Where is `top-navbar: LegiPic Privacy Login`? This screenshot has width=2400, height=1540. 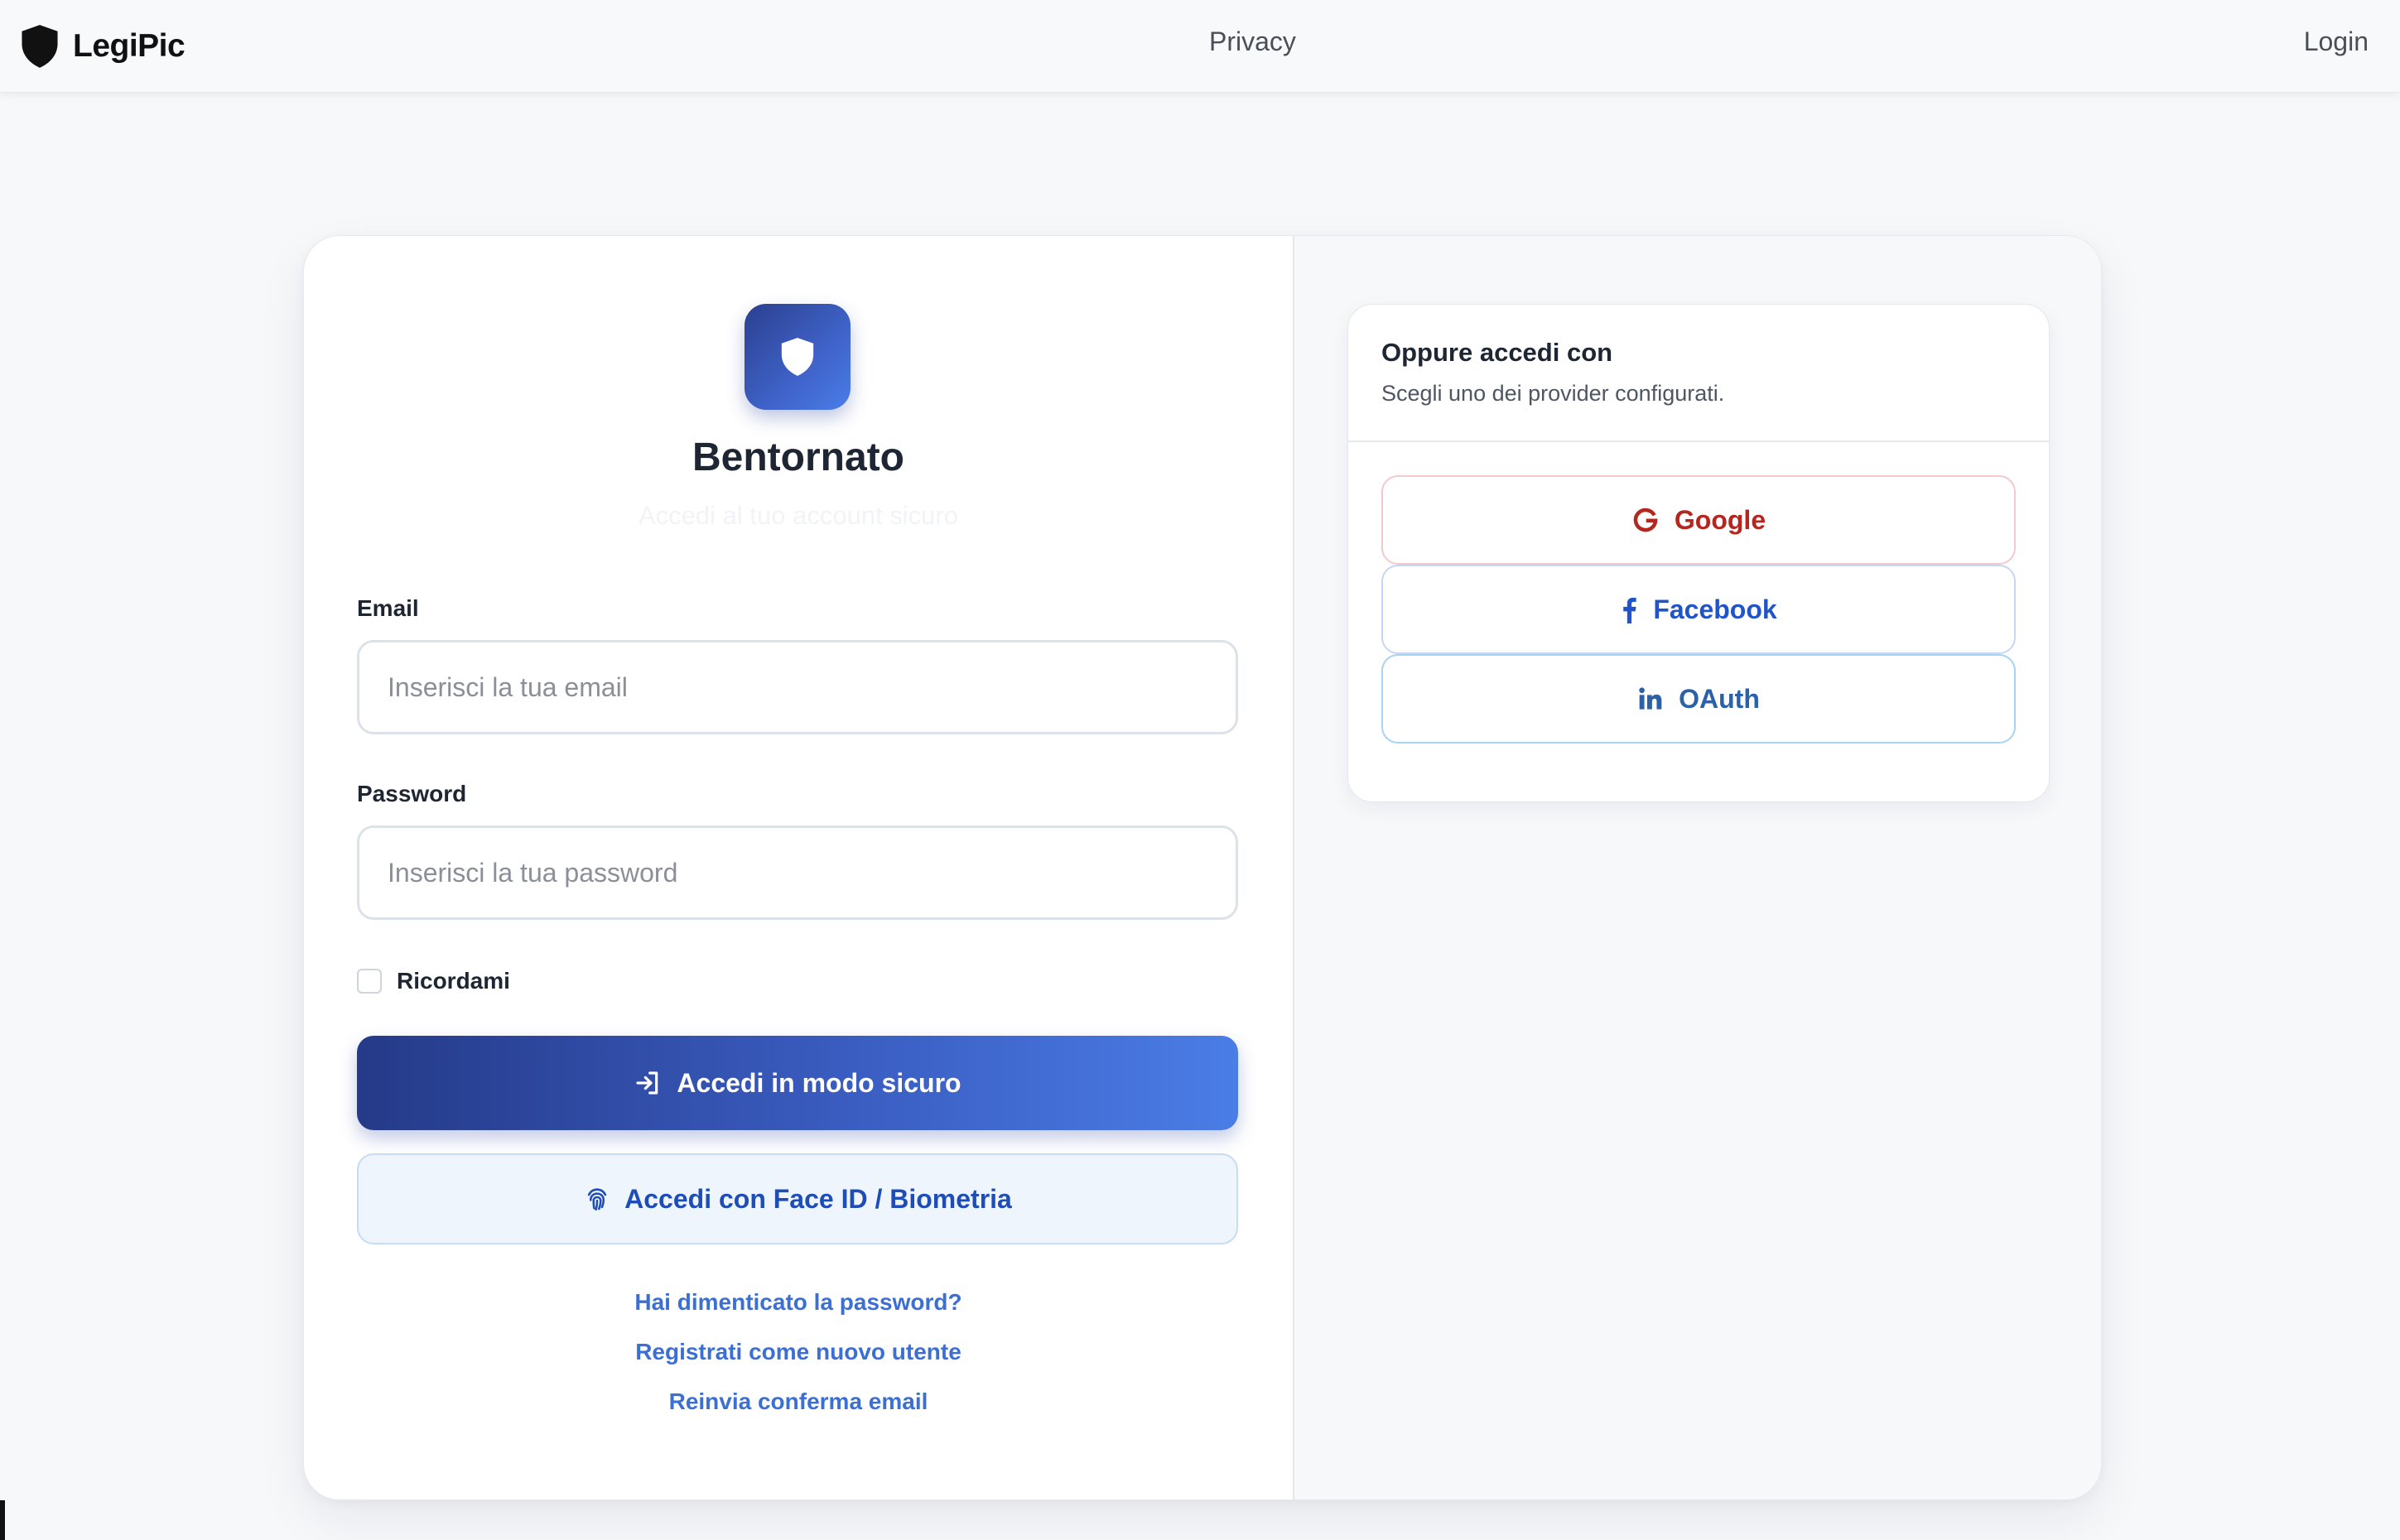
top-navbar: LegiPic Privacy Login is located at coordinates (1200, 46).